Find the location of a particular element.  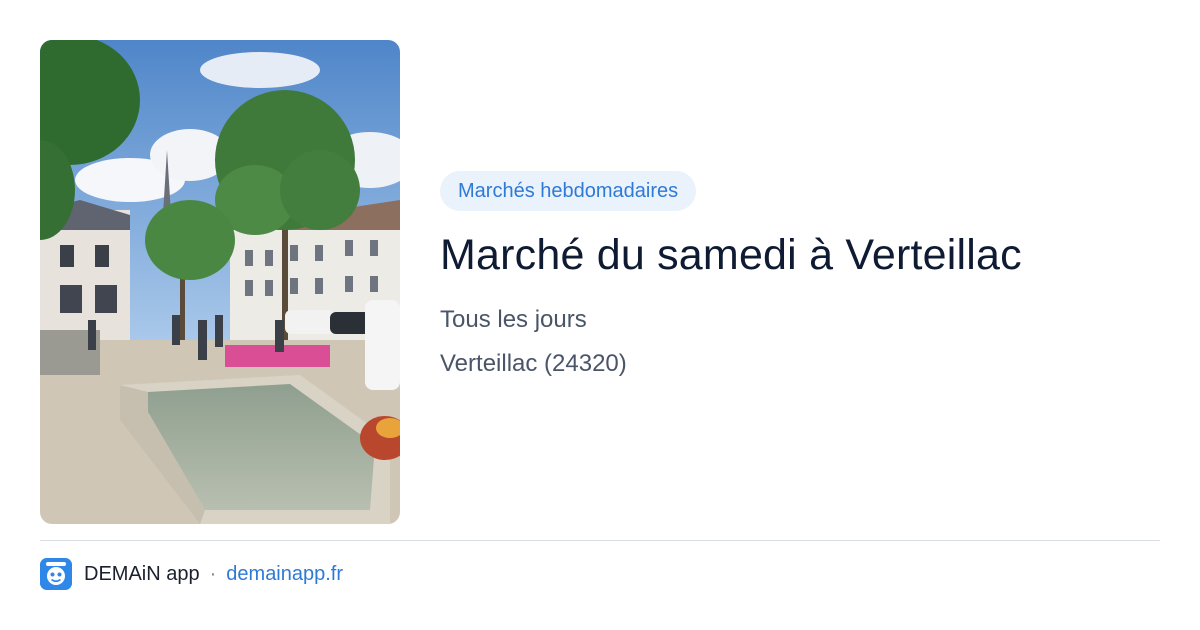

event-title: Marché du samedi à Verteillac is located at coordinates (731, 255).